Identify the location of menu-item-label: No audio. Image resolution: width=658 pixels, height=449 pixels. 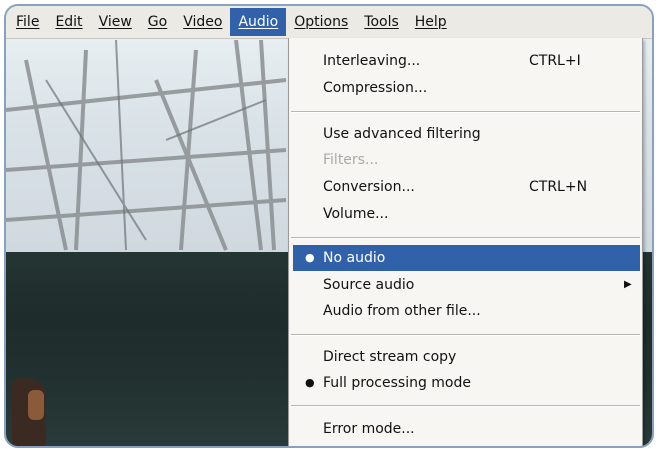
(354, 258).